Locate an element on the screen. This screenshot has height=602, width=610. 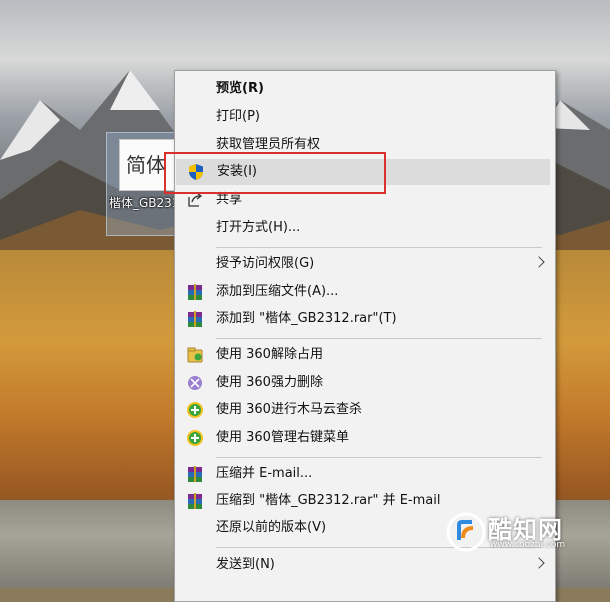
menu-item-label: 预览(R) is located at coordinates (240, 88).